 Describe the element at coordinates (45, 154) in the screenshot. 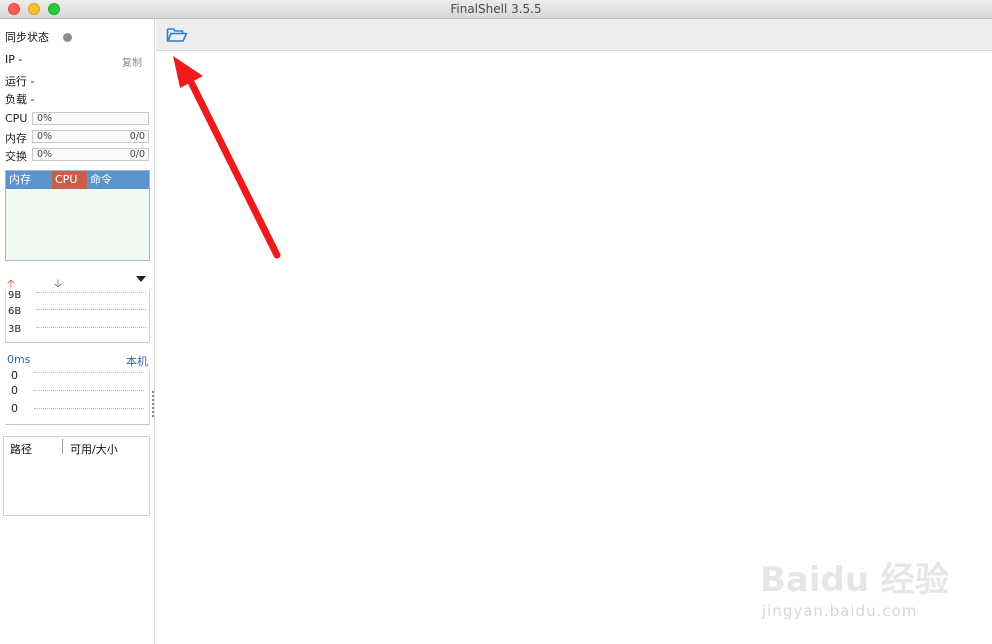

I see `swap-percent: 0%` at that location.